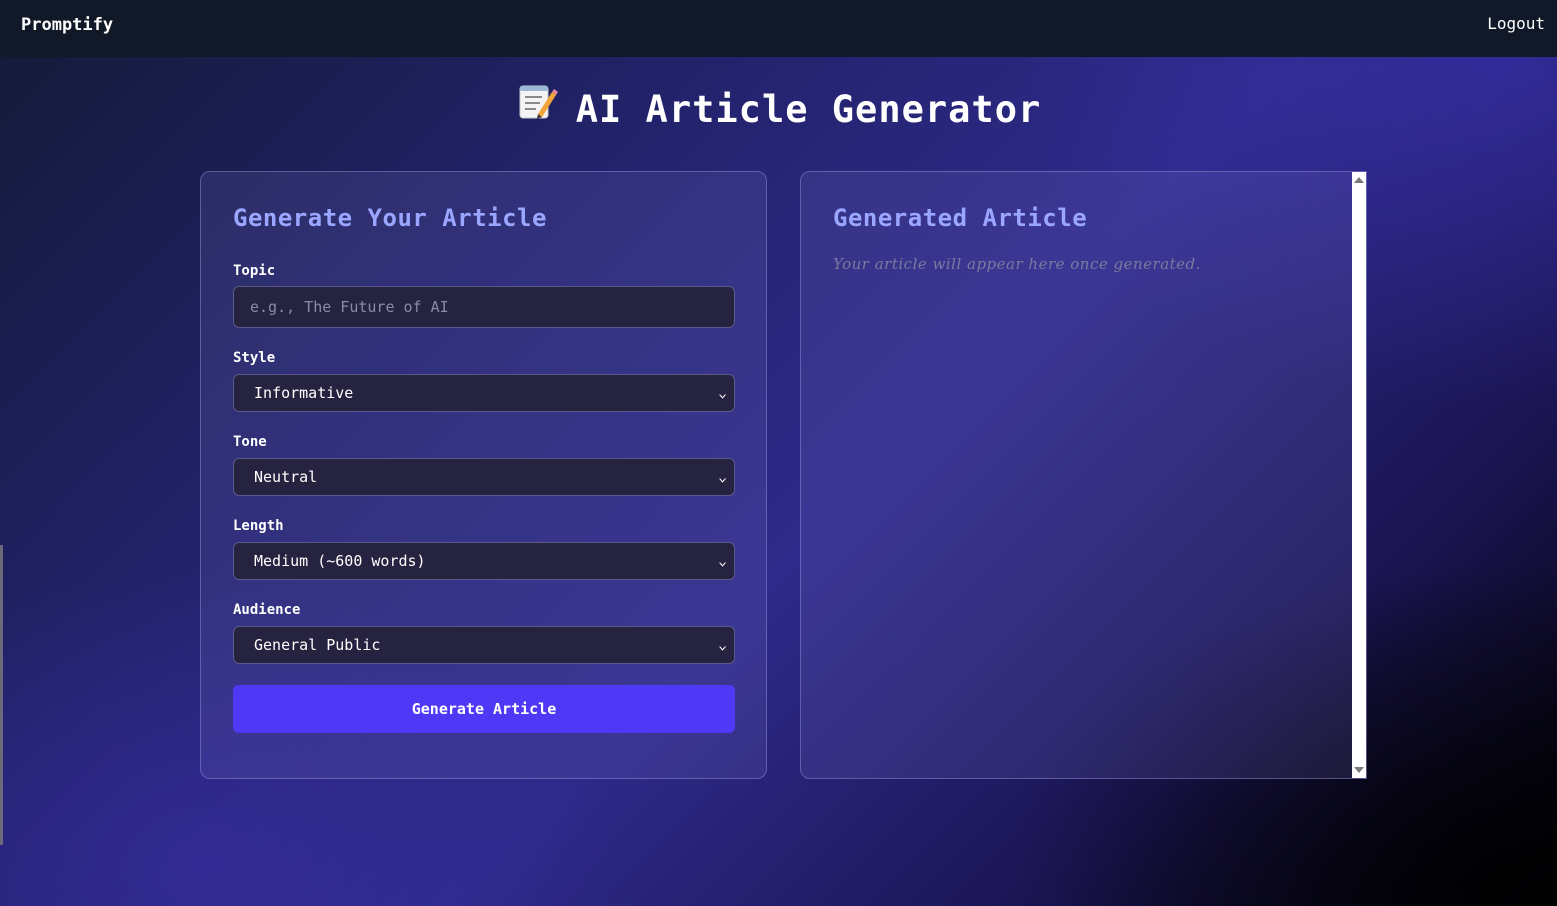  What do you see at coordinates (390, 218) in the screenshot?
I see `form-heading: Generate Your Article` at bounding box center [390, 218].